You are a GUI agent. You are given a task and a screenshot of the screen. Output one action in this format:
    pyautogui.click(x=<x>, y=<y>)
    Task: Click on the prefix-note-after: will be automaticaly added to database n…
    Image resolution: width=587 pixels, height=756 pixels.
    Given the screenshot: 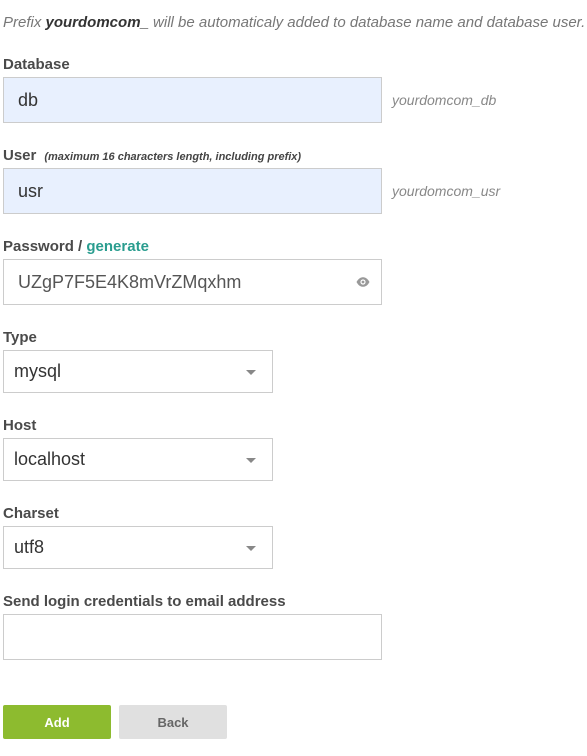 What is the action you would take?
    pyautogui.click(x=367, y=22)
    